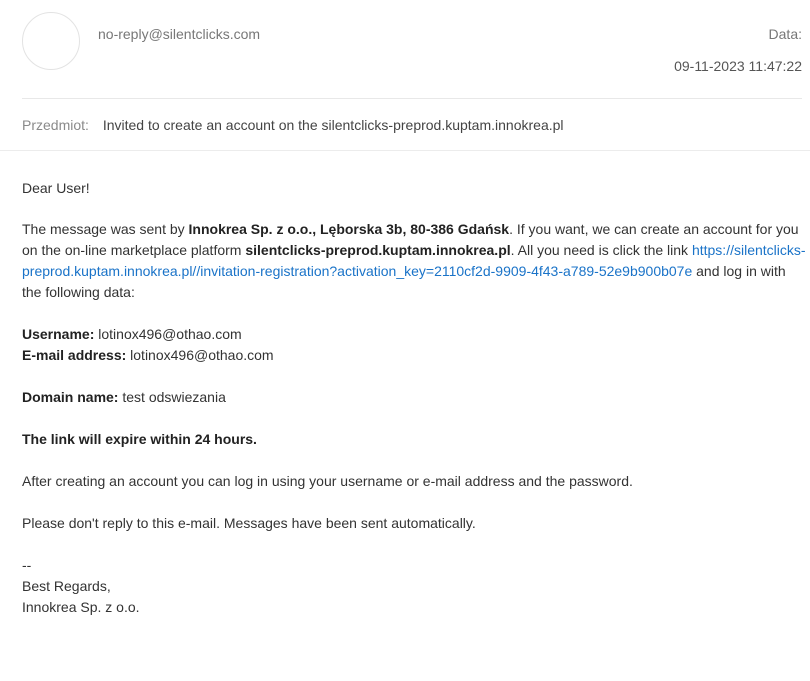 The width and height of the screenshot is (810, 681). Describe the element at coordinates (105, 229) in the screenshot. I see `intro-text-1: The message was sent by` at that location.